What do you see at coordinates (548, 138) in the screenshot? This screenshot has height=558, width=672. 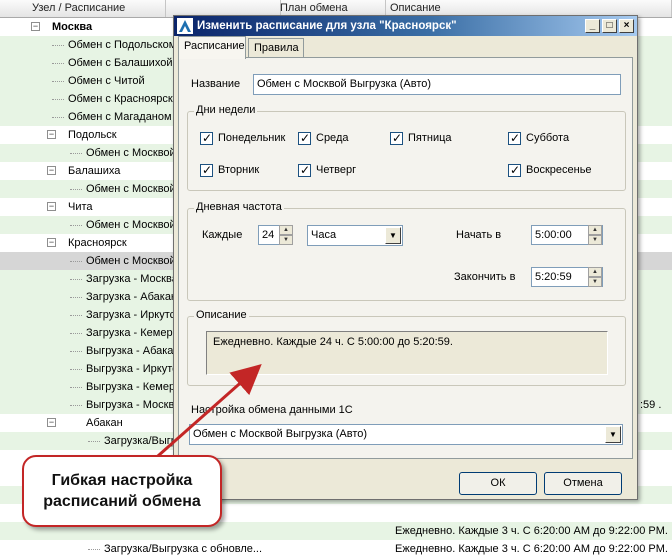 I see `day-label: Суббота` at bounding box center [548, 138].